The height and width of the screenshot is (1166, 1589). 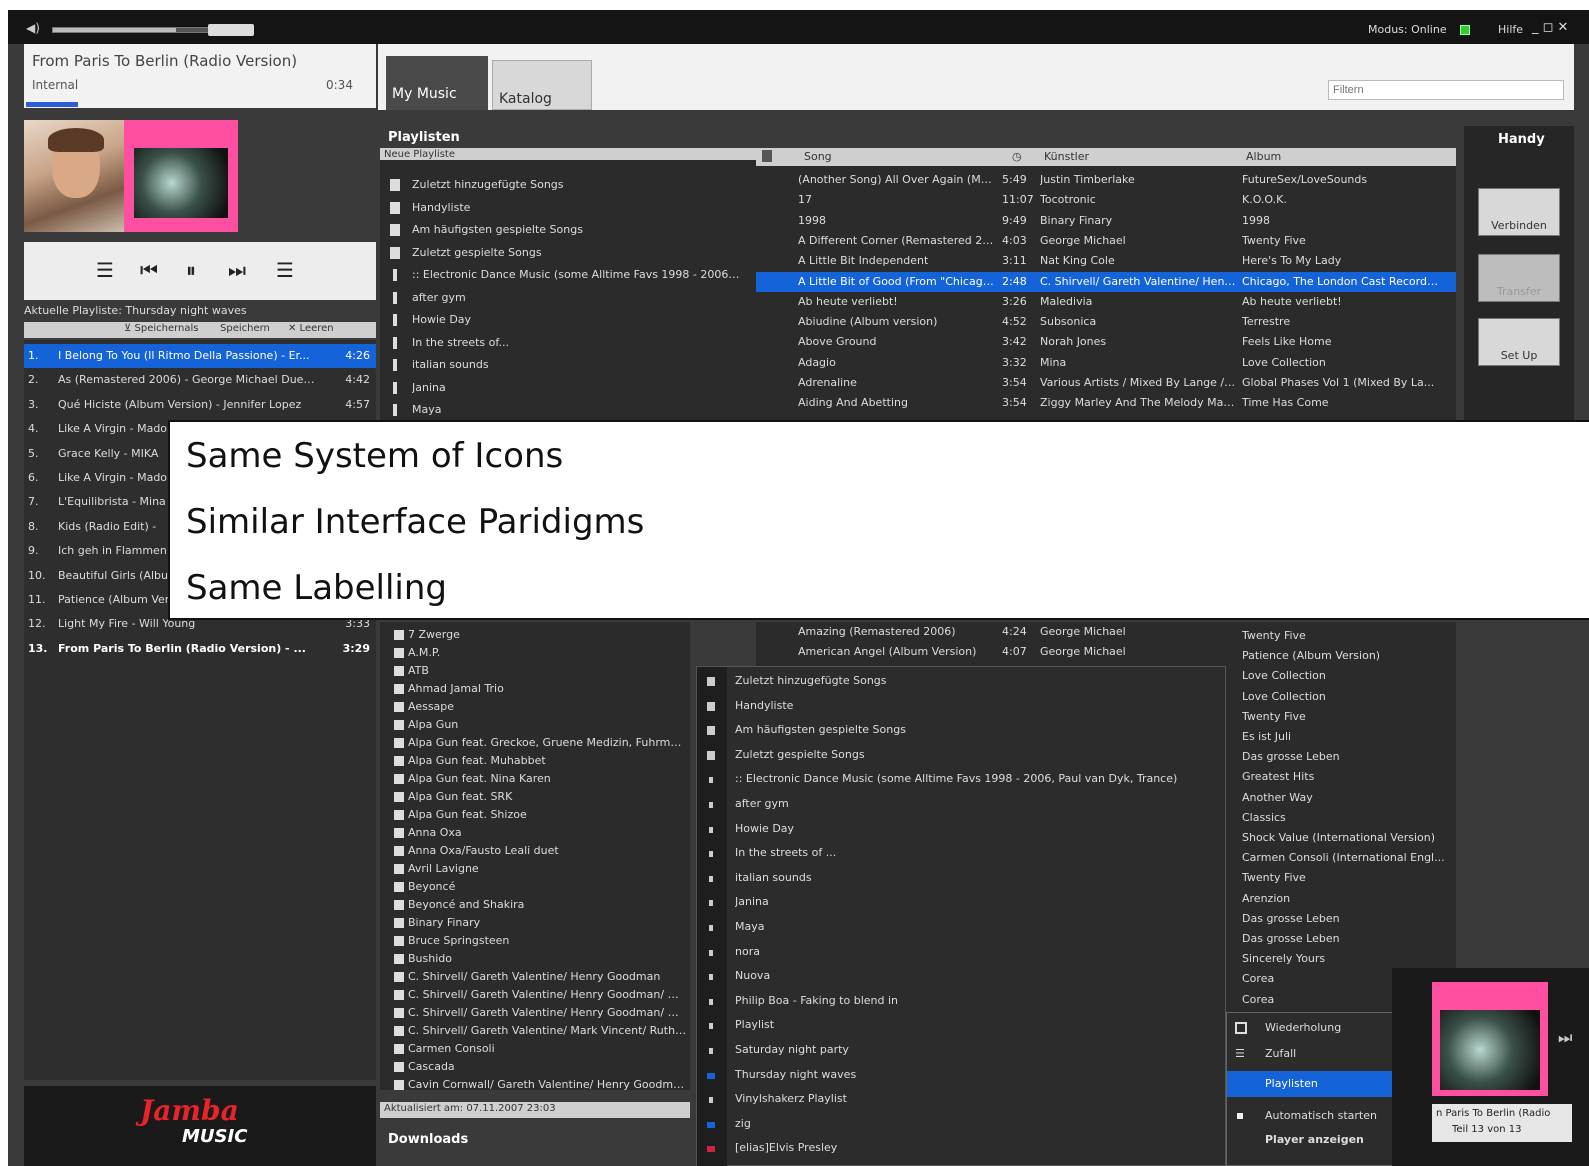 What do you see at coordinates (535, 671) in the screenshot?
I see `artist-item: ATB` at bounding box center [535, 671].